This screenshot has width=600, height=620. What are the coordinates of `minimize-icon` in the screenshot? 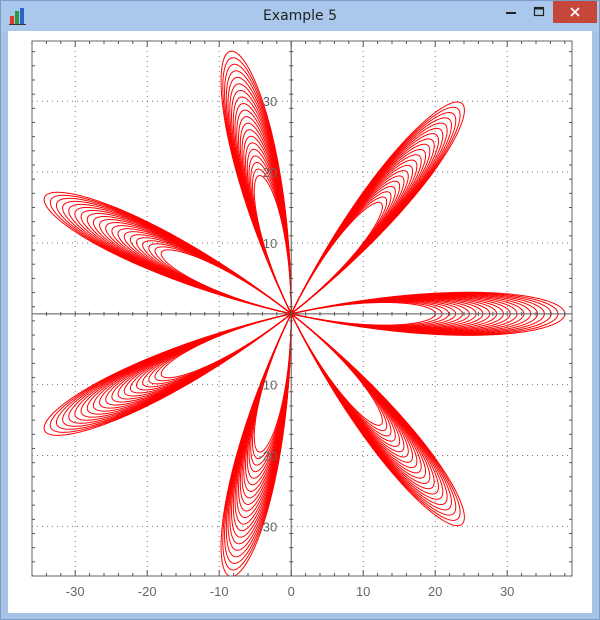 It's located at (511, 13).